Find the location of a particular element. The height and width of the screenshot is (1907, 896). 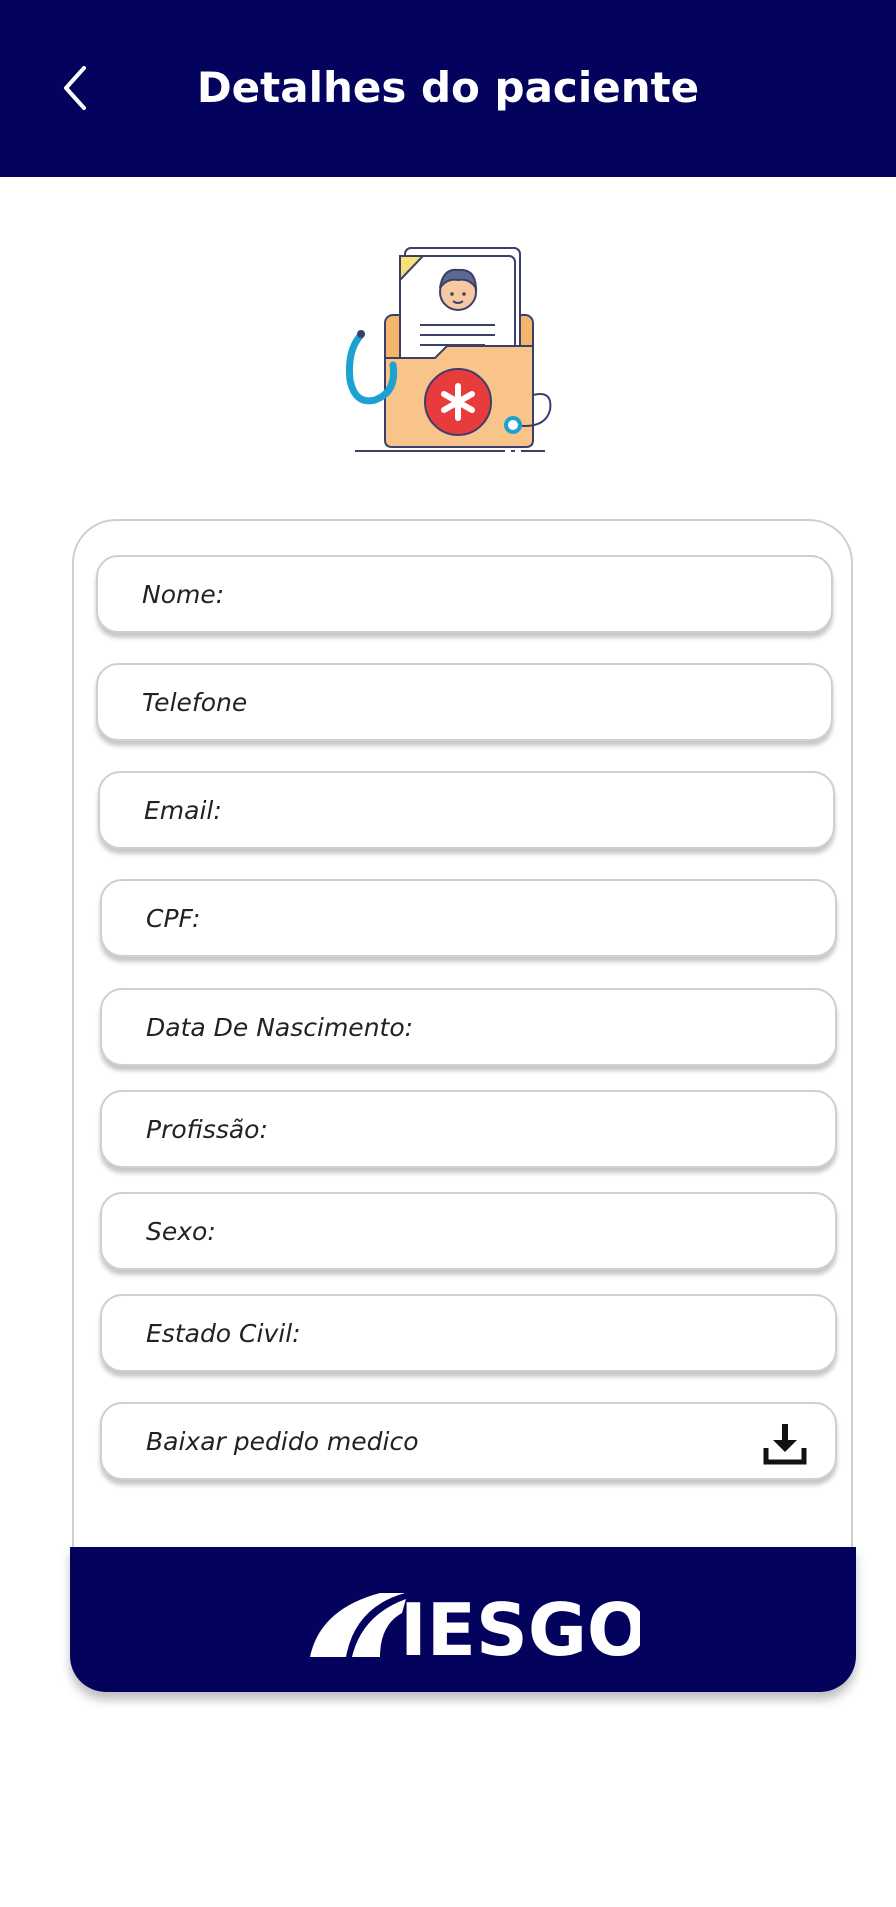

download-request-label: Baixar pedido medico is located at coordinates (282, 1441).